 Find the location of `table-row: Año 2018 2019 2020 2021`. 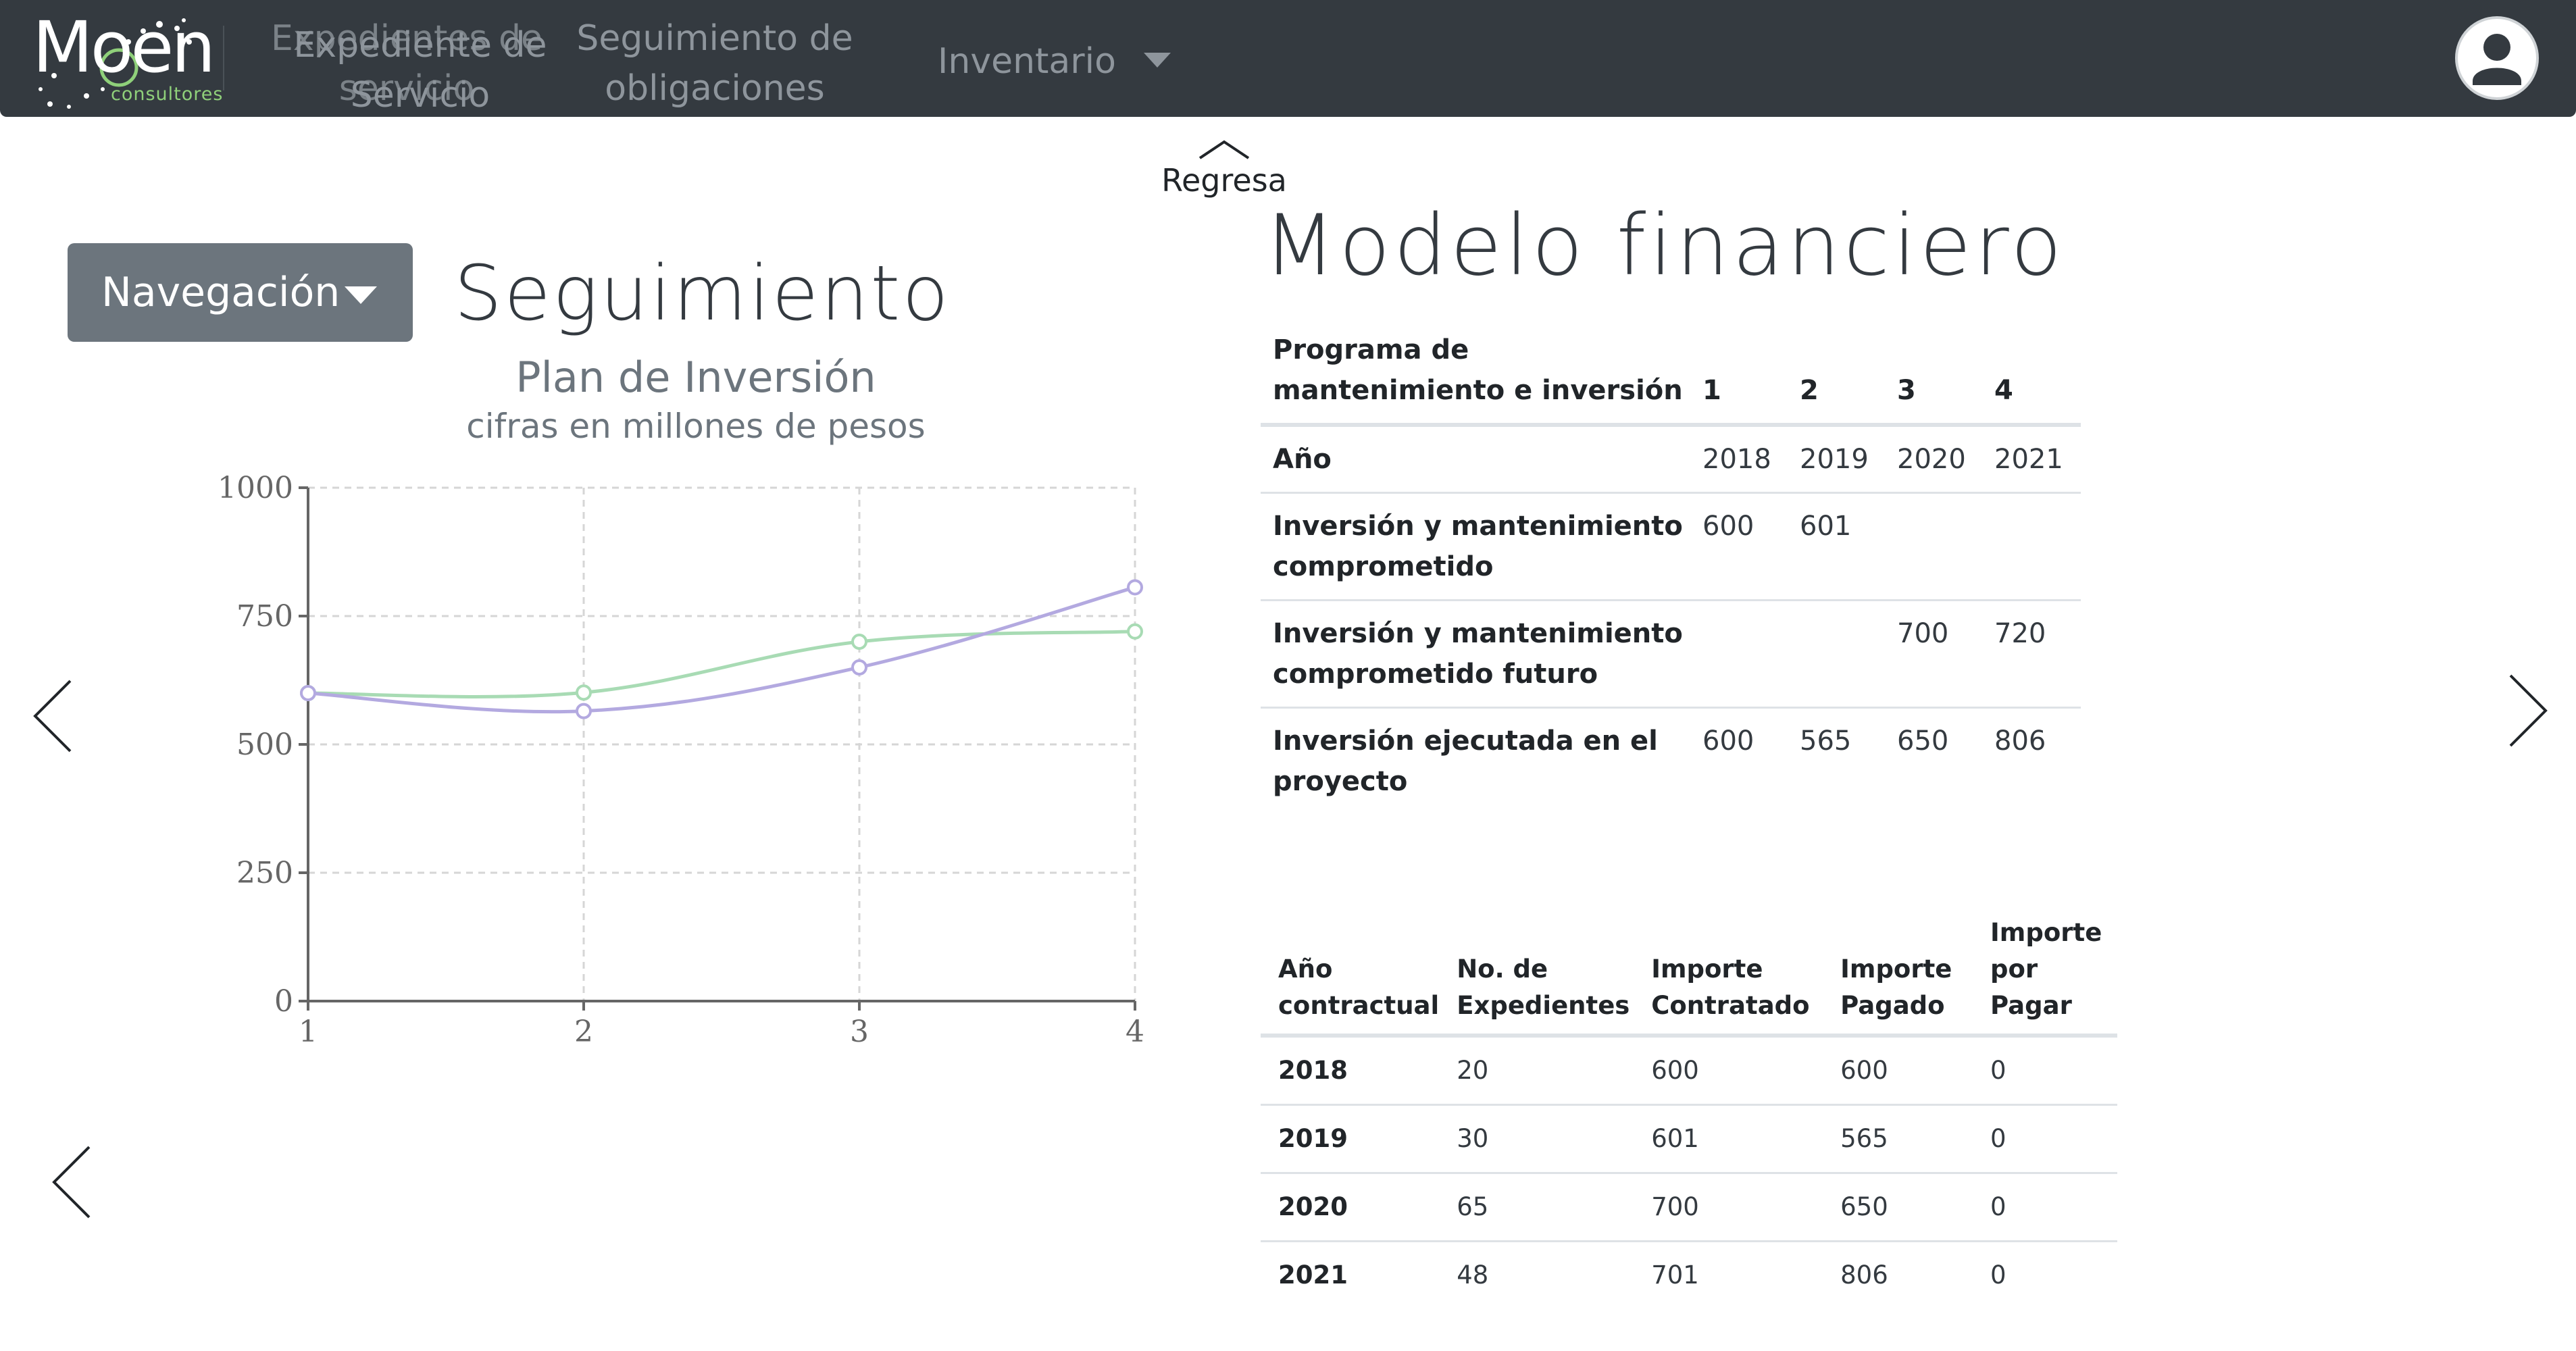

table-row: Año 2018 2019 2020 2021 is located at coordinates (1671, 459).